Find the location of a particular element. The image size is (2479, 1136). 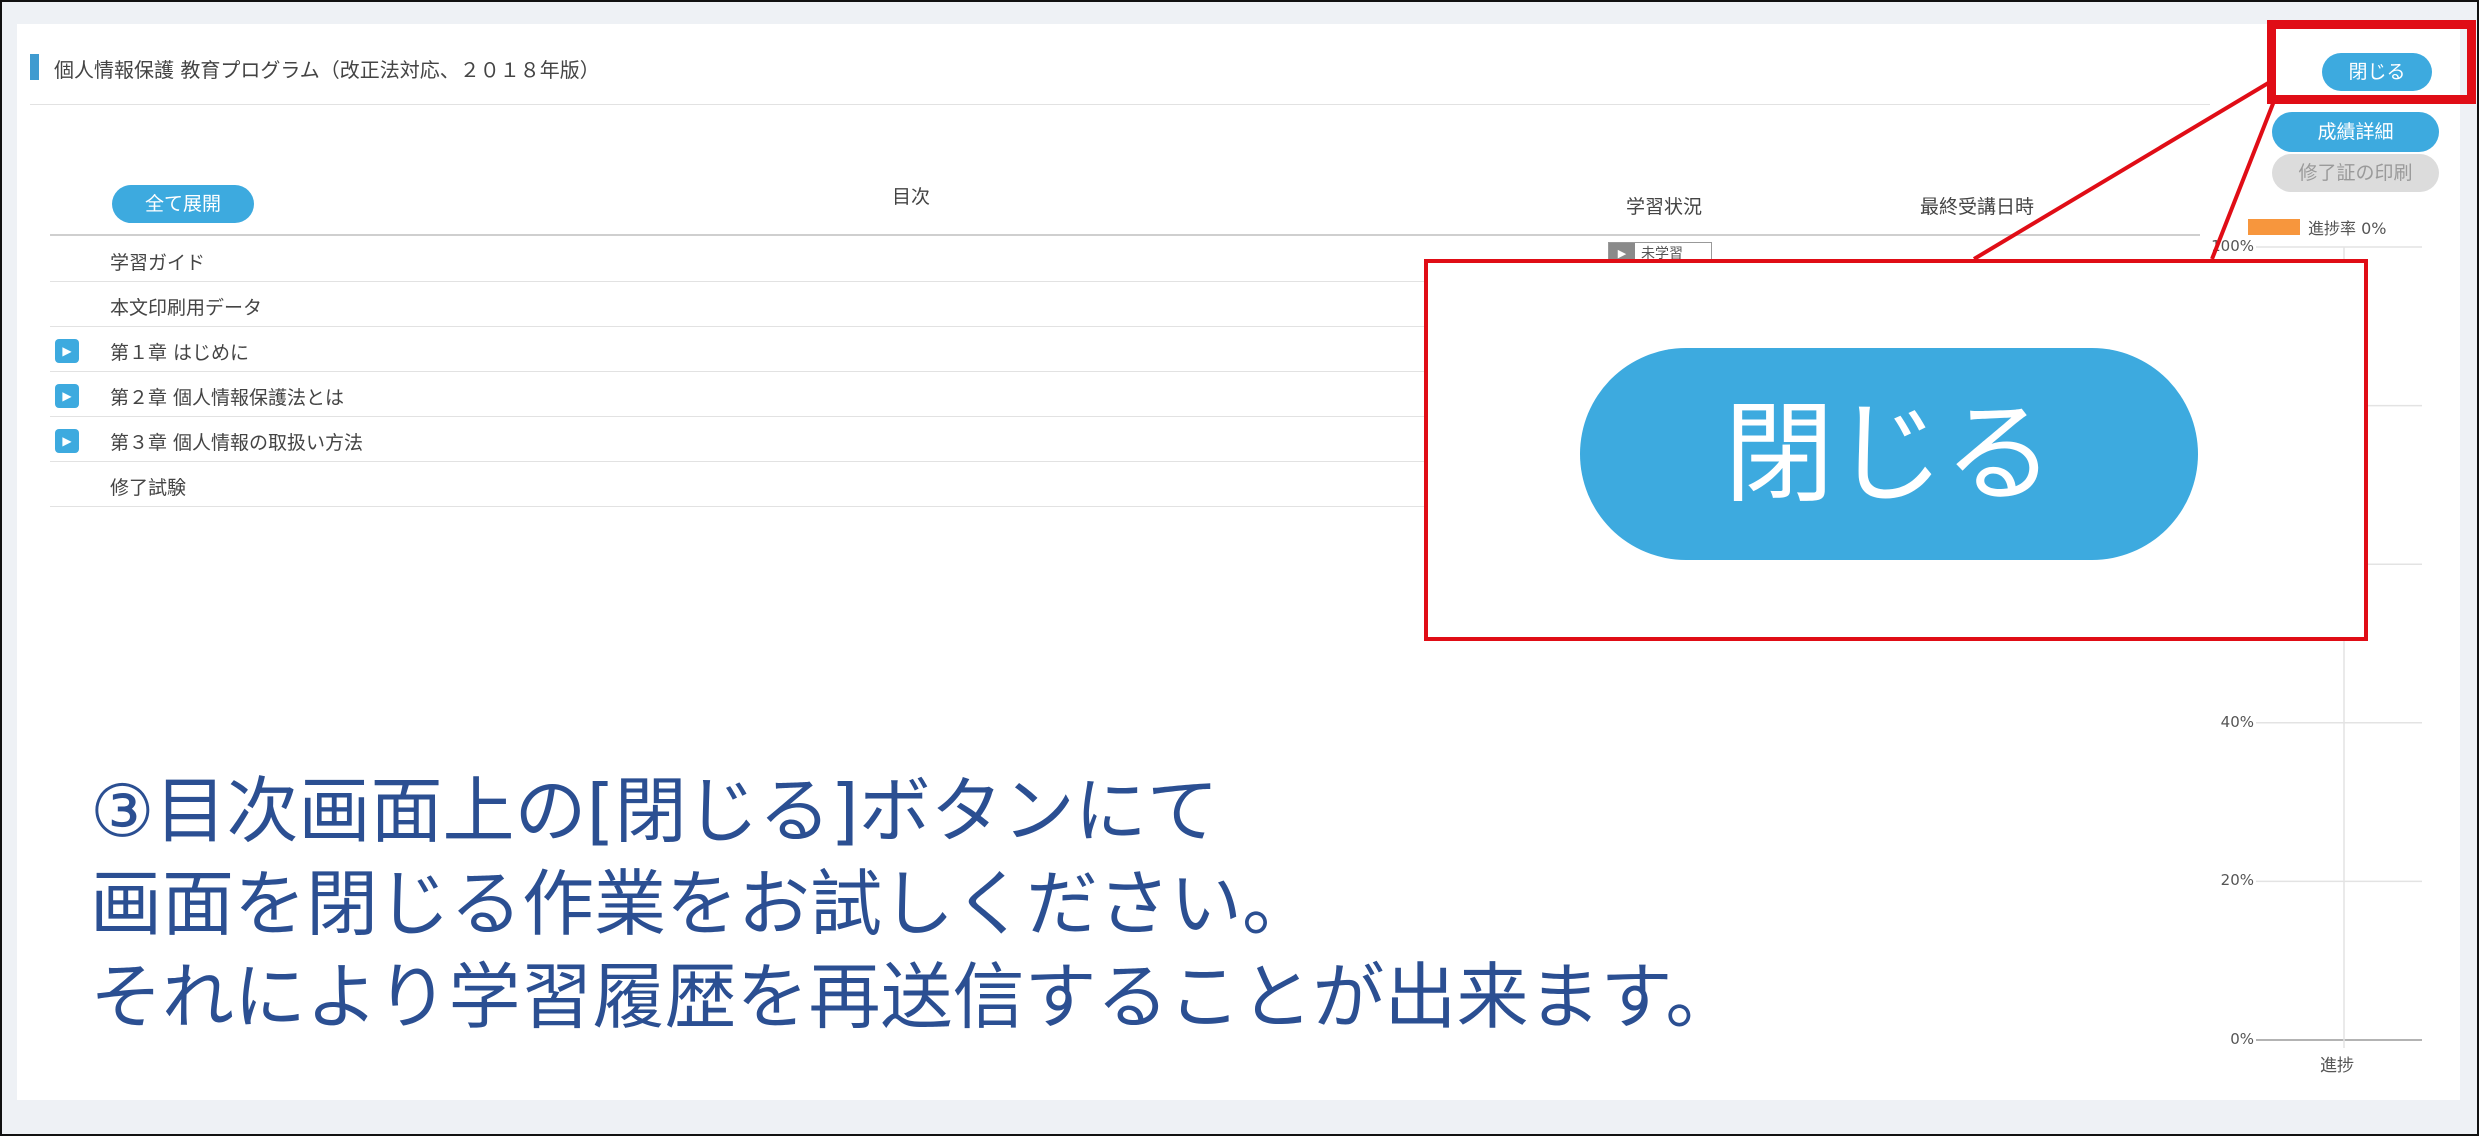

caption-line: 画面を閉じる作業をお試しください。 is located at coordinates (702, 904).